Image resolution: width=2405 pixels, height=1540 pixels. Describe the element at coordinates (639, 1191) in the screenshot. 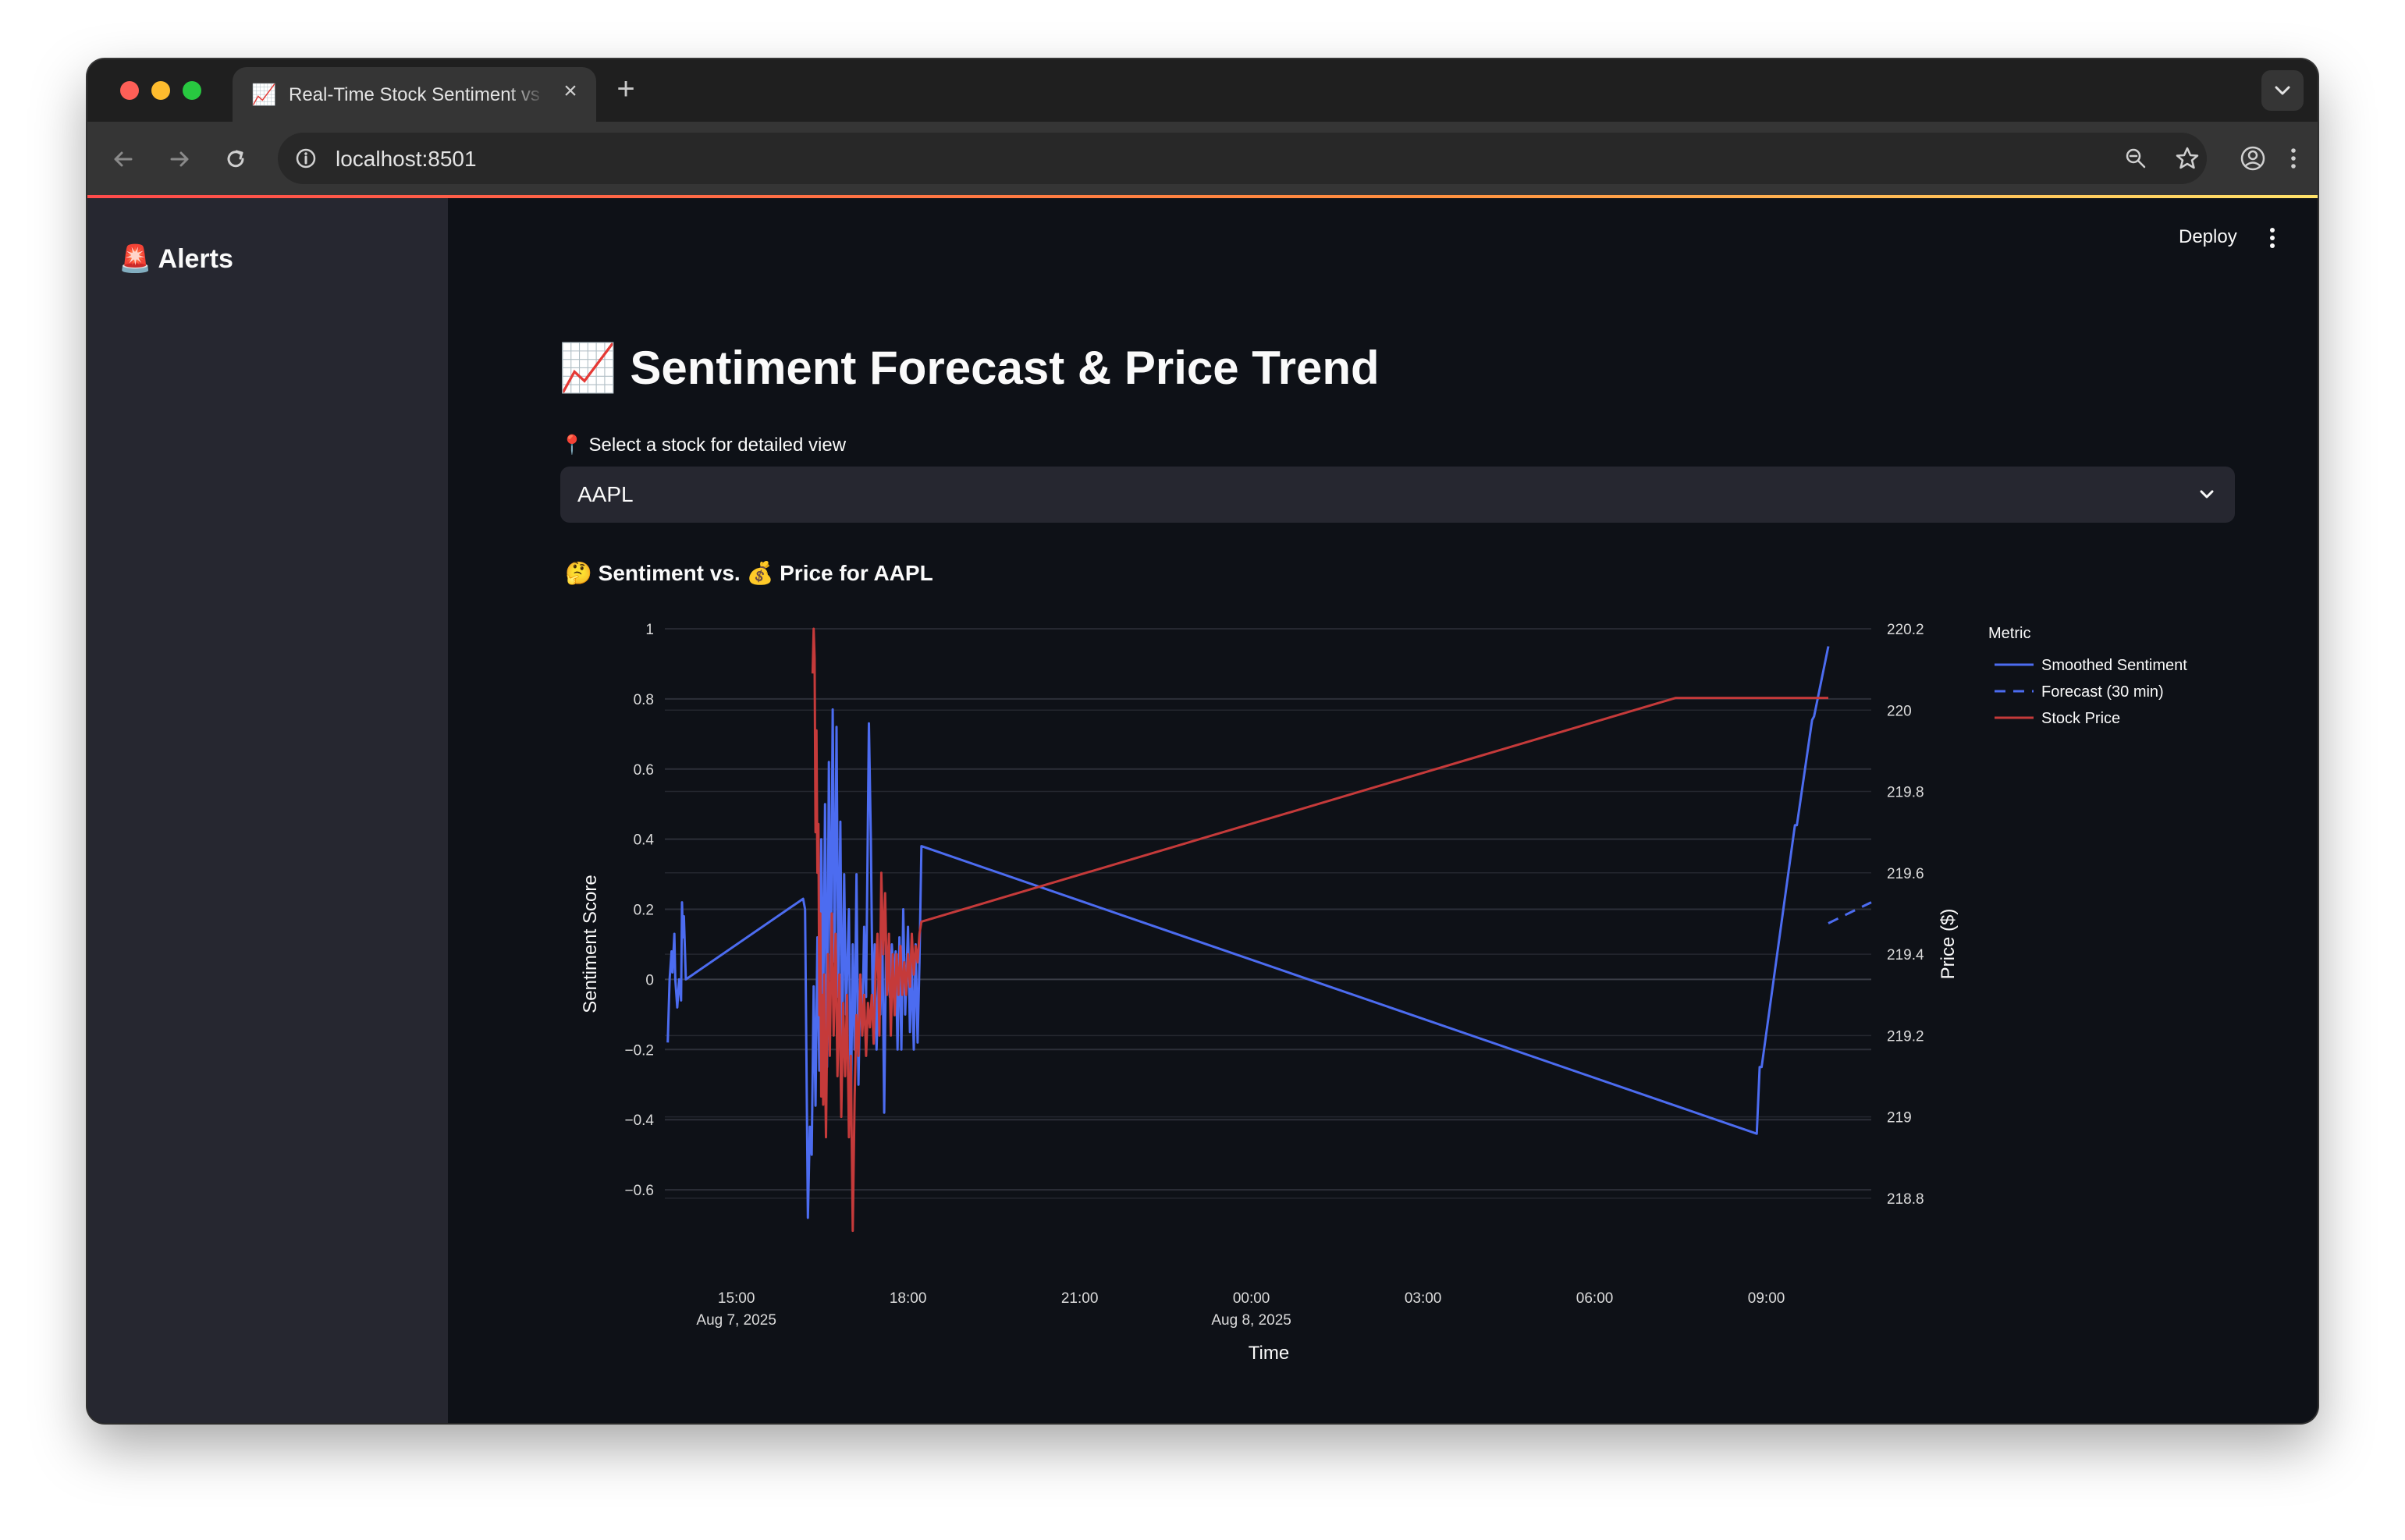

I see `y-tick-label: −0.6` at that location.